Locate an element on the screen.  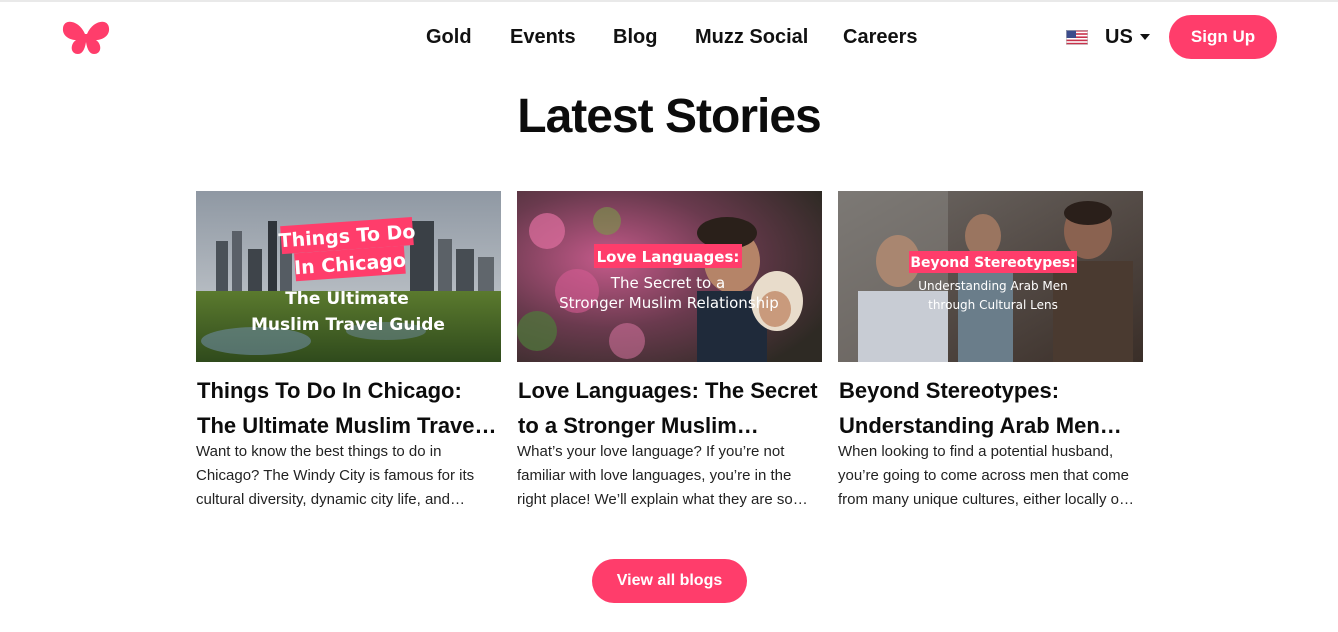
us-flag-icon is located at coordinates (1077, 37).